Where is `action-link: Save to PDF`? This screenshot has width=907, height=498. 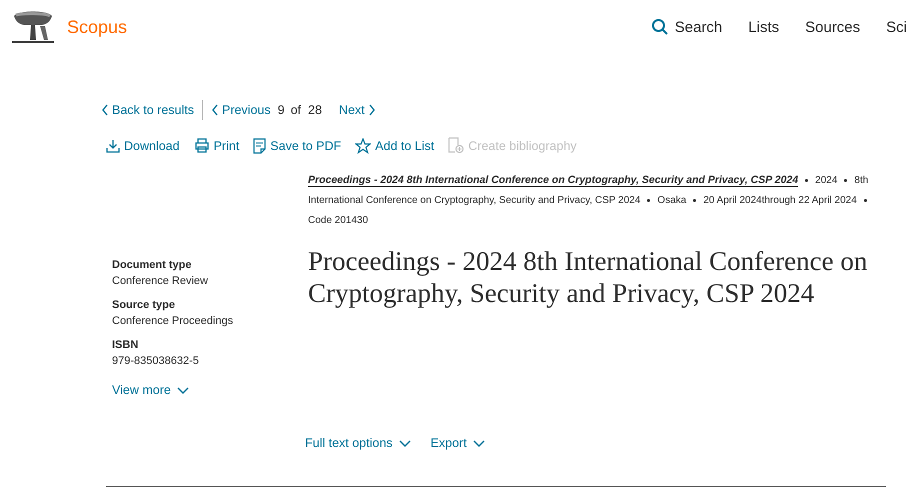 action-link: Save to PDF is located at coordinates (297, 145).